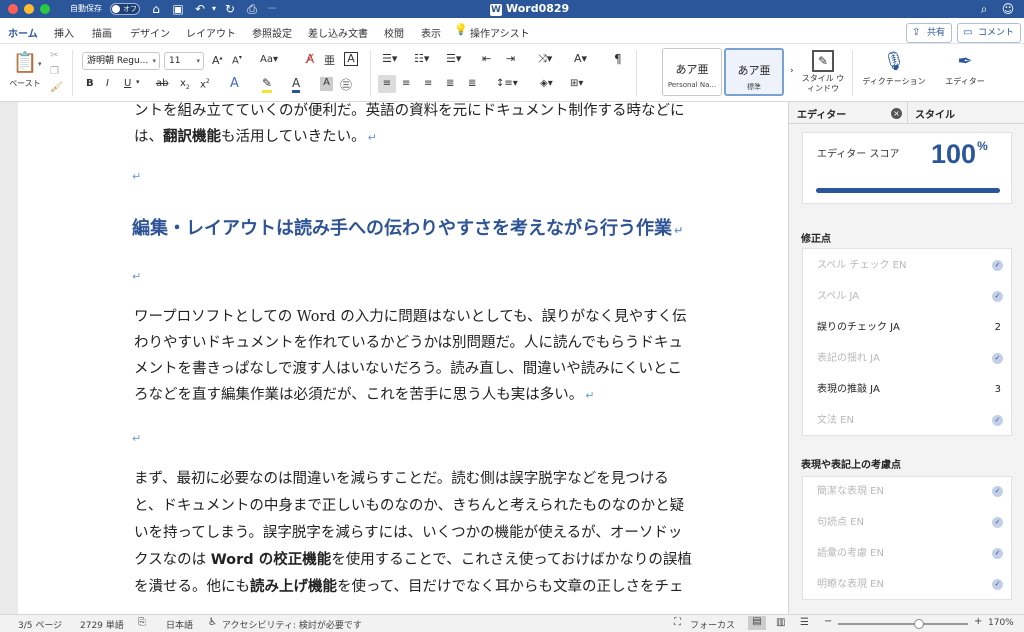  Describe the element at coordinates (138, 82) in the screenshot. I see `underline-dropdown-icon: ▾` at that location.